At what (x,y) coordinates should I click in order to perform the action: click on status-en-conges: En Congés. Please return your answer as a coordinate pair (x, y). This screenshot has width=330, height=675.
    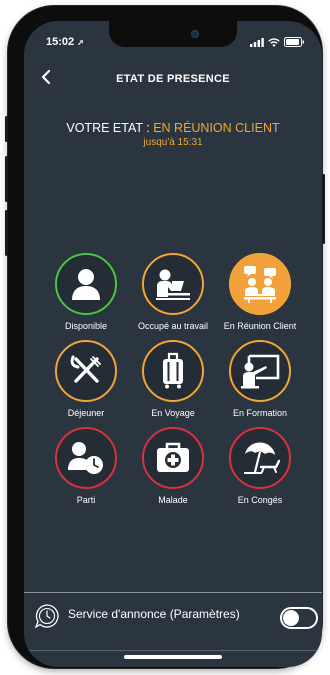
    Looking at the image, I should click on (260, 466).